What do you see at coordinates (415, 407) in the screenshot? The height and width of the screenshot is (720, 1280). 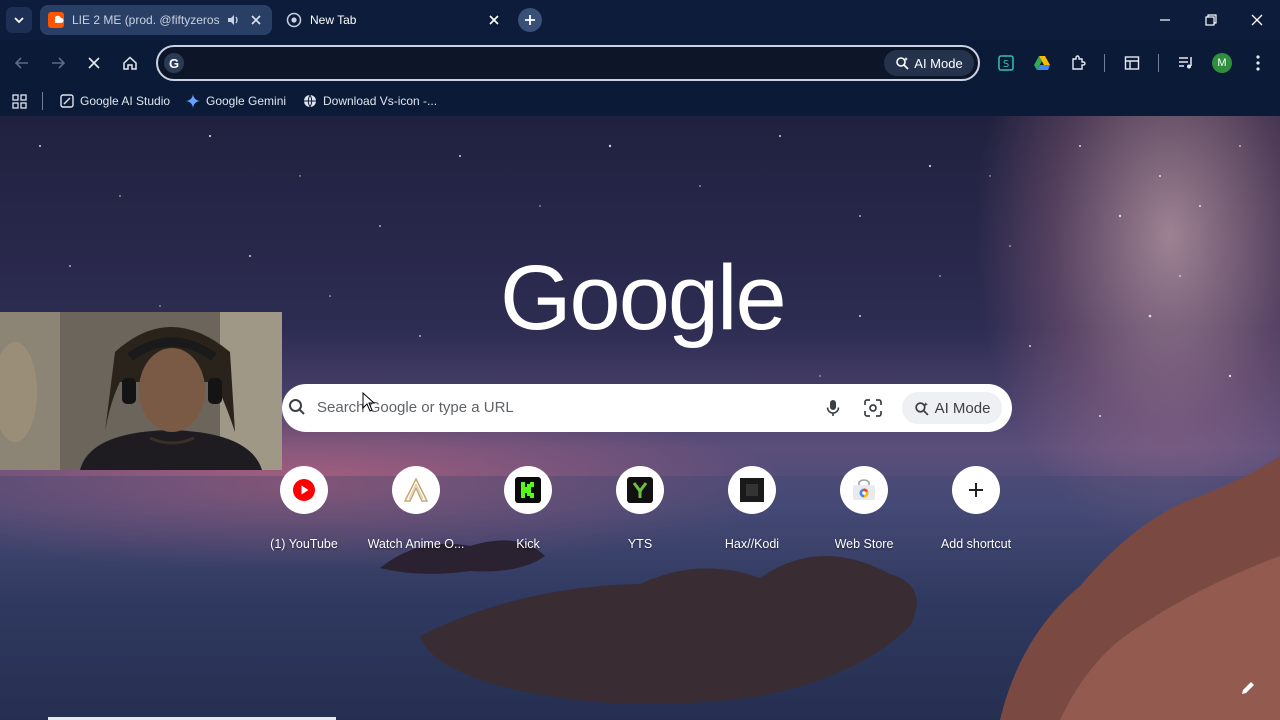 I see `search-placeholder: Search Google or type a URL` at bounding box center [415, 407].